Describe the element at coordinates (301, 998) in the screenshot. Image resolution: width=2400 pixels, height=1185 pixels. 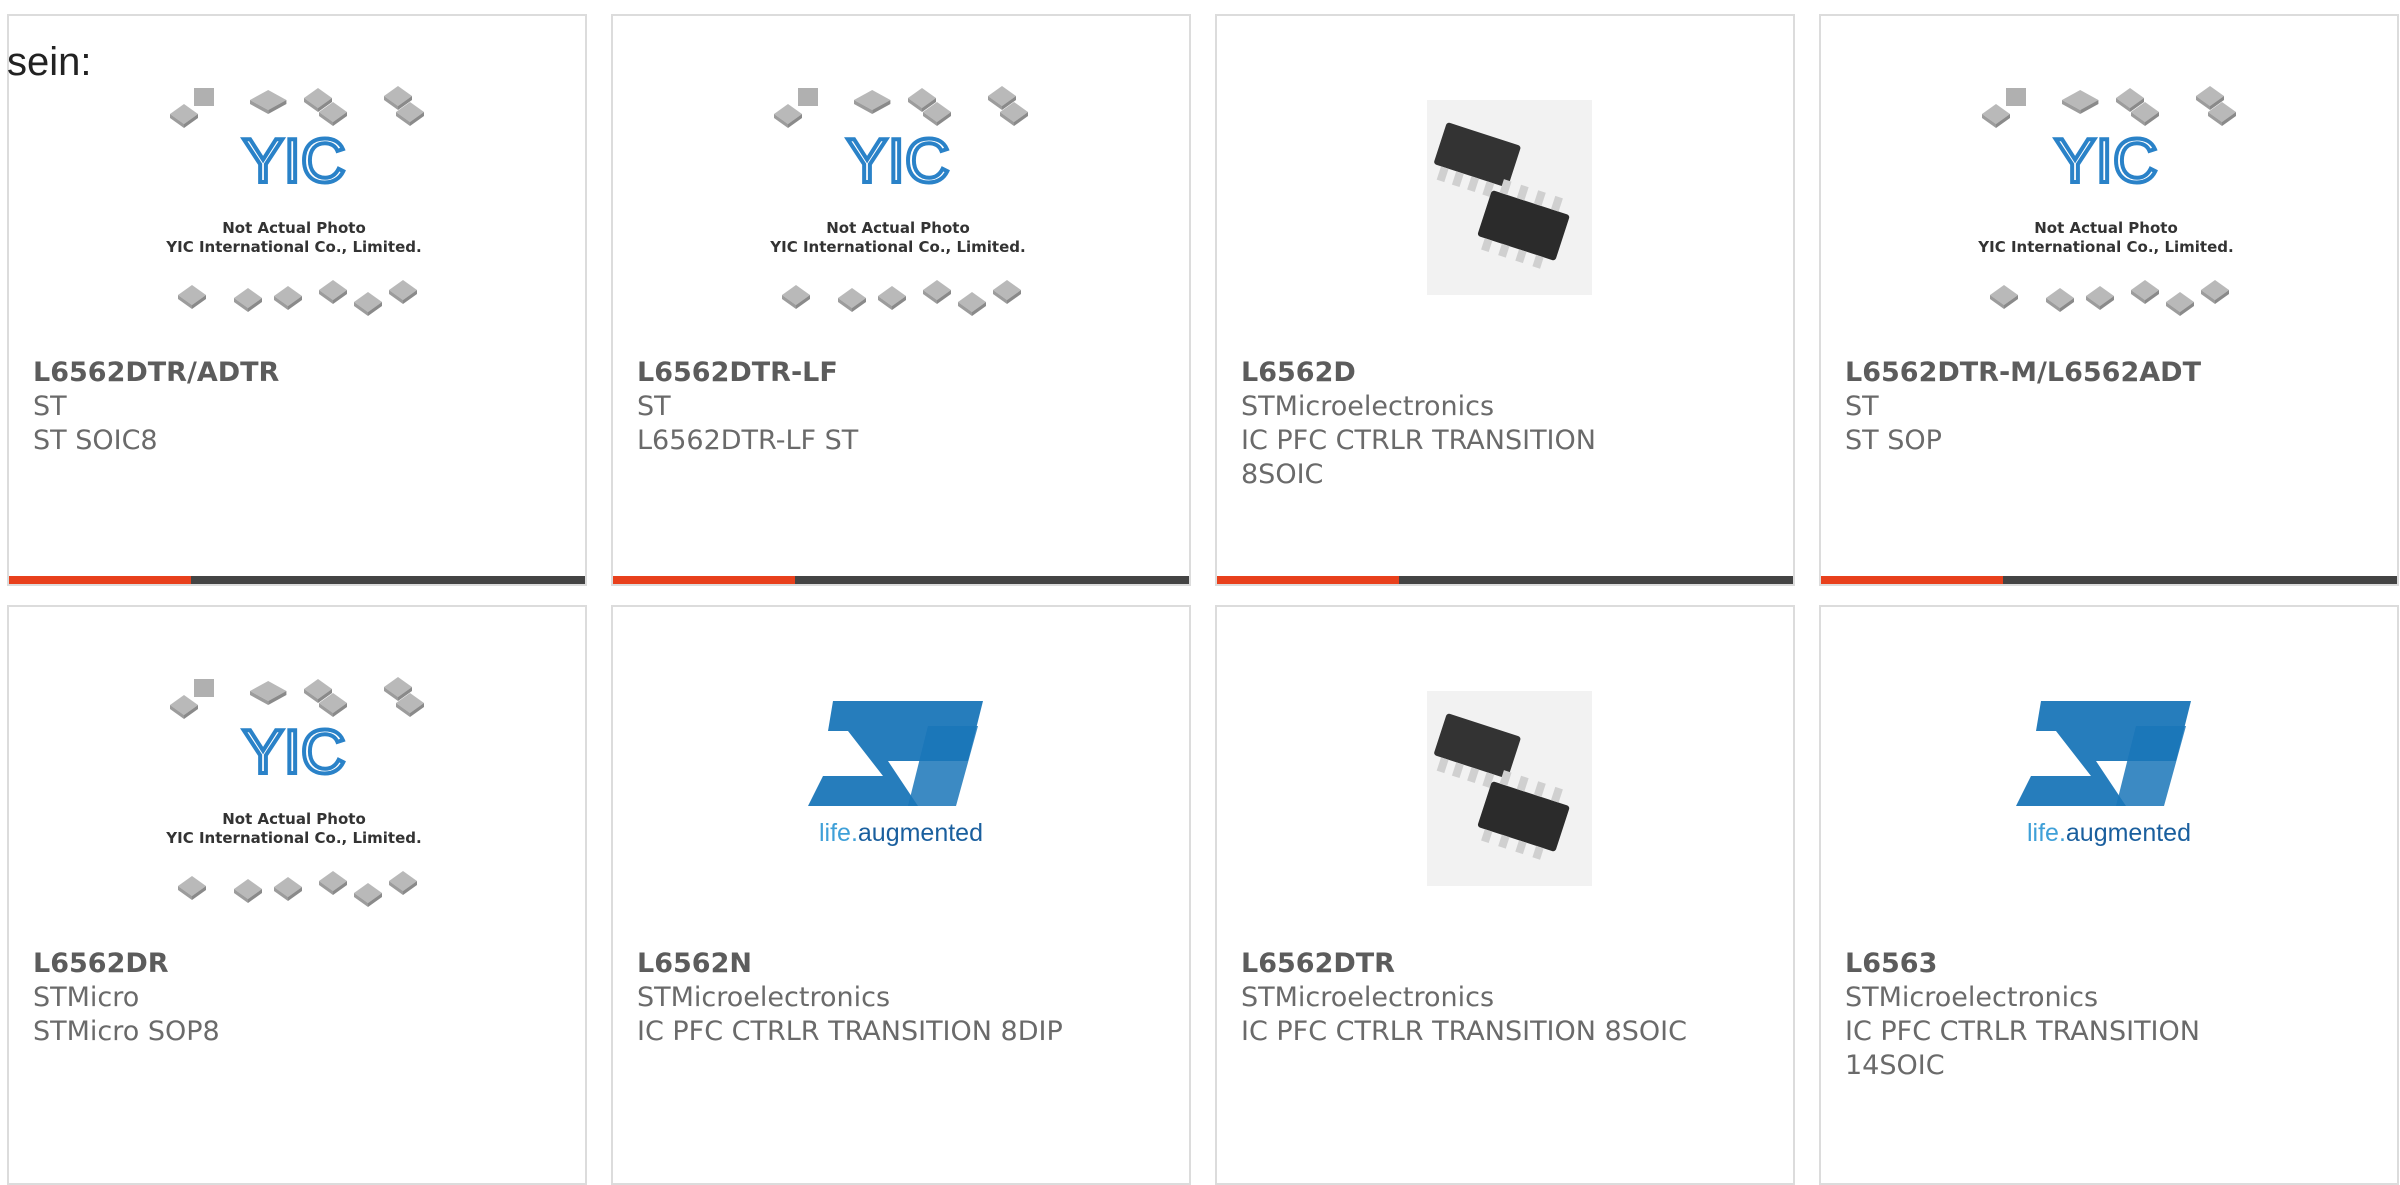
I see `product-info: L6562DR STMicro STMicro SOP8` at that location.